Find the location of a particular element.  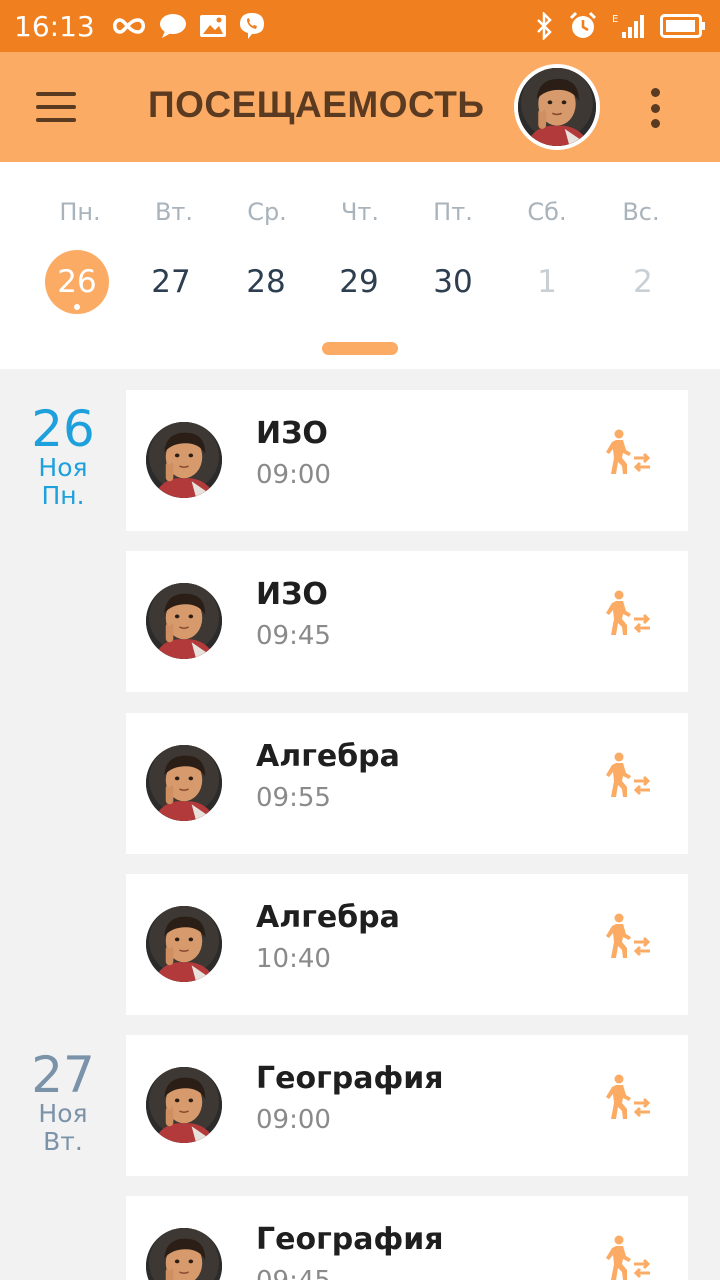

weekday-label: Сб. is located at coordinates (547, 212).